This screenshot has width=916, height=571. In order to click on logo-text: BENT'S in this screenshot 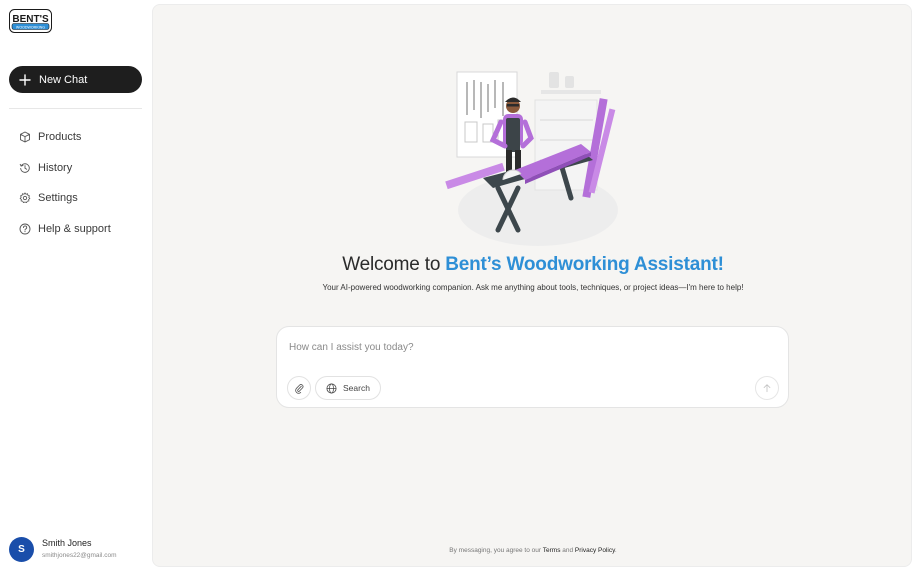, I will do `click(30, 19)`.